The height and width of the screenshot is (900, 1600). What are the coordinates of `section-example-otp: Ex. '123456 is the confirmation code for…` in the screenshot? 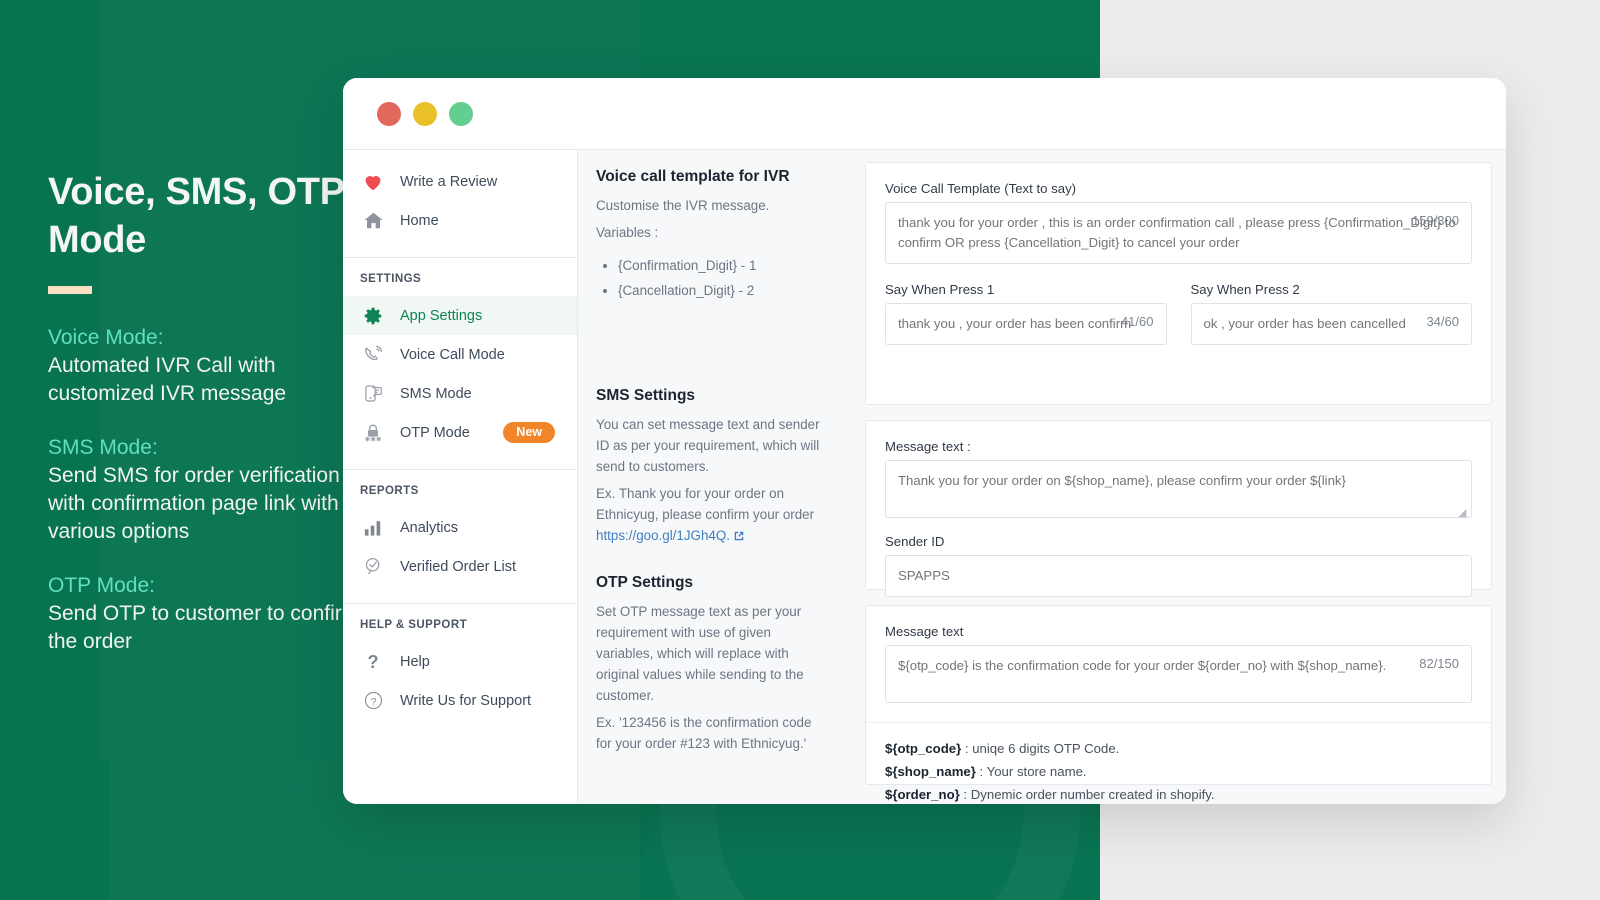 It's located at (704, 733).